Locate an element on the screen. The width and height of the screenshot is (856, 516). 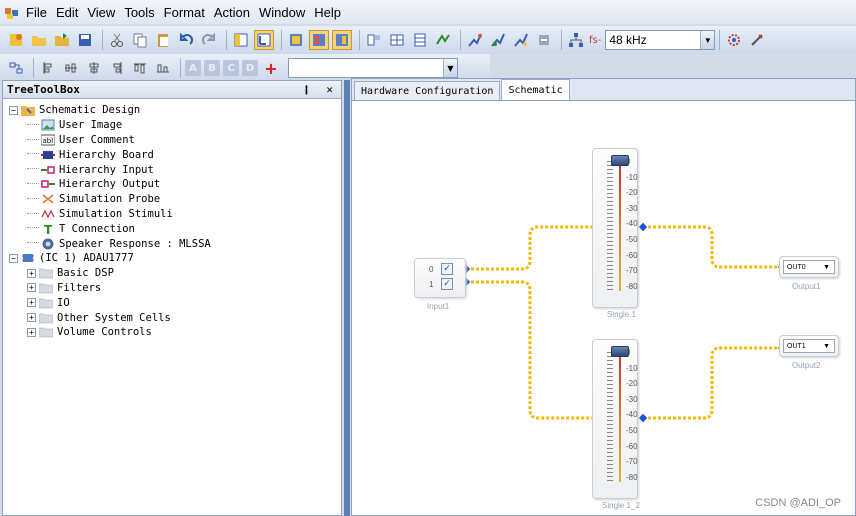
link-compile-download-icon is located at coordinates (521, 40).